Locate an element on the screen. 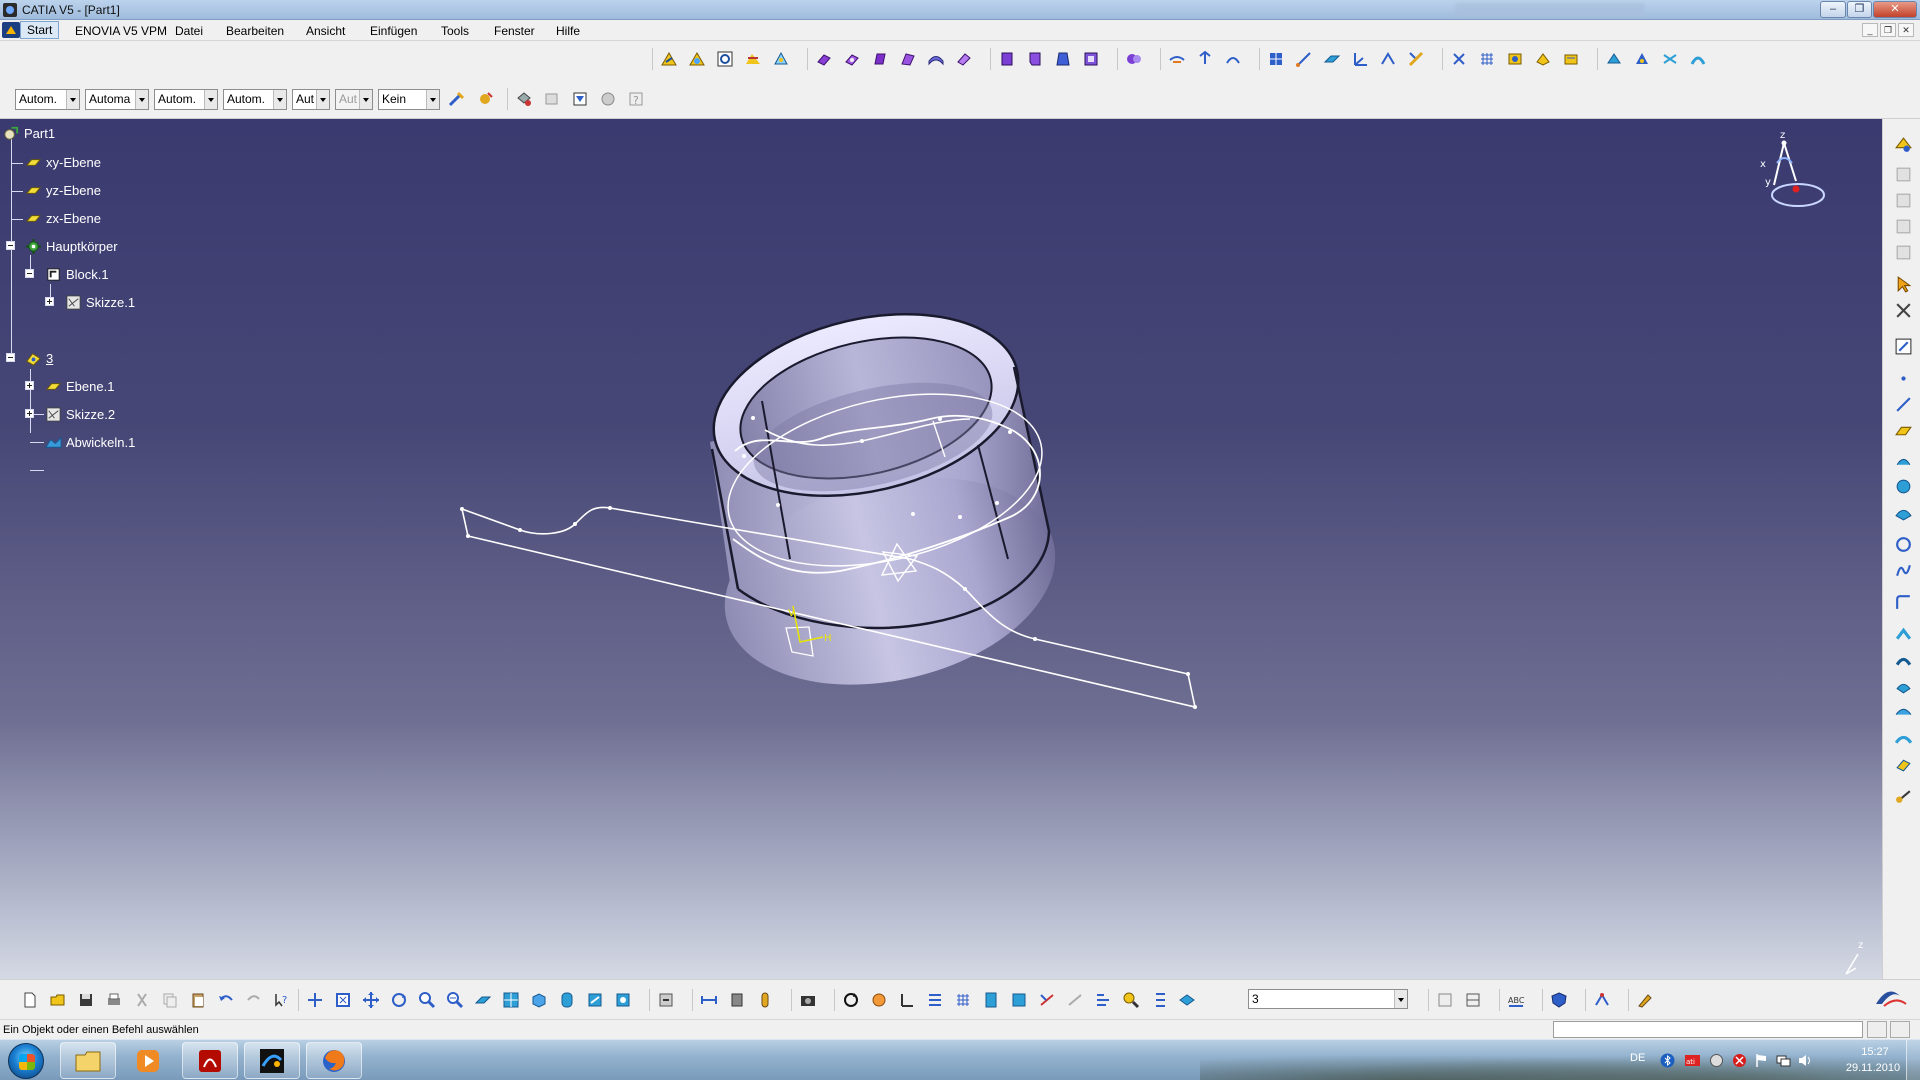 The height and width of the screenshot is (1080, 1920). layer-icon is located at coordinates (1186, 1000).